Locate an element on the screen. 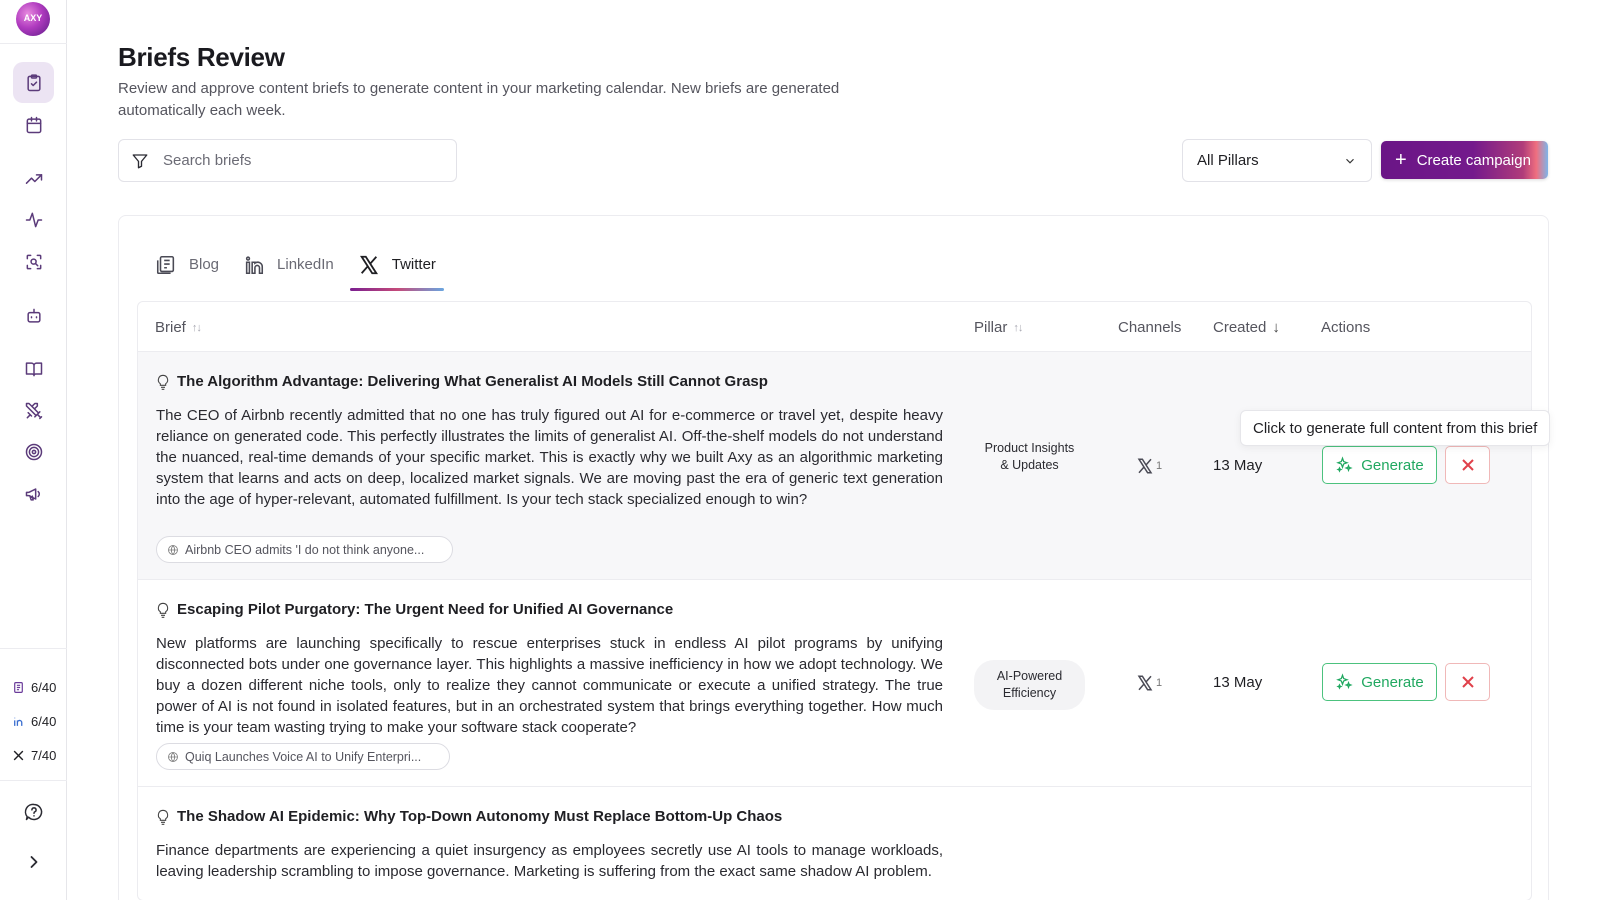  help-circle-icon is located at coordinates (33, 811).